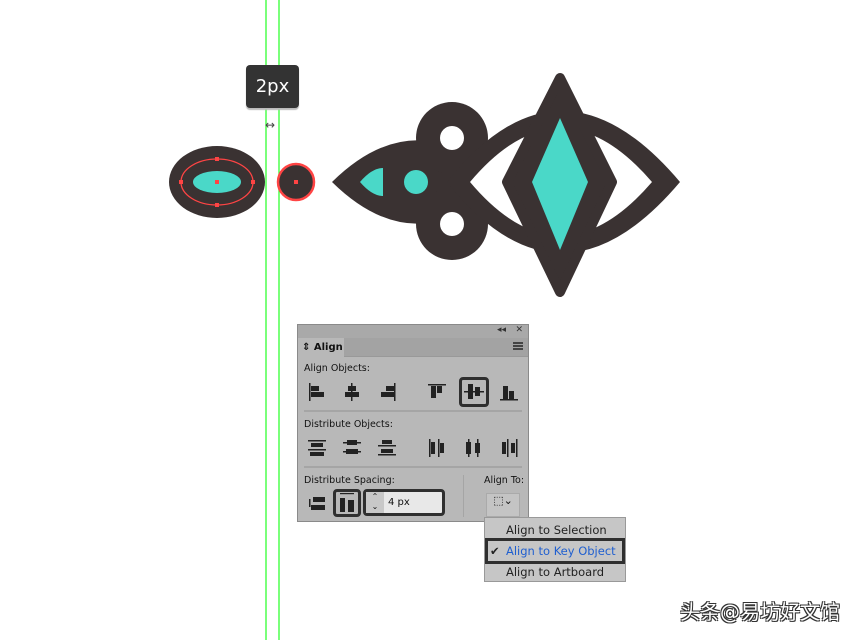  What do you see at coordinates (217, 182) in the screenshot?
I see `small-eye-shape` at bounding box center [217, 182].